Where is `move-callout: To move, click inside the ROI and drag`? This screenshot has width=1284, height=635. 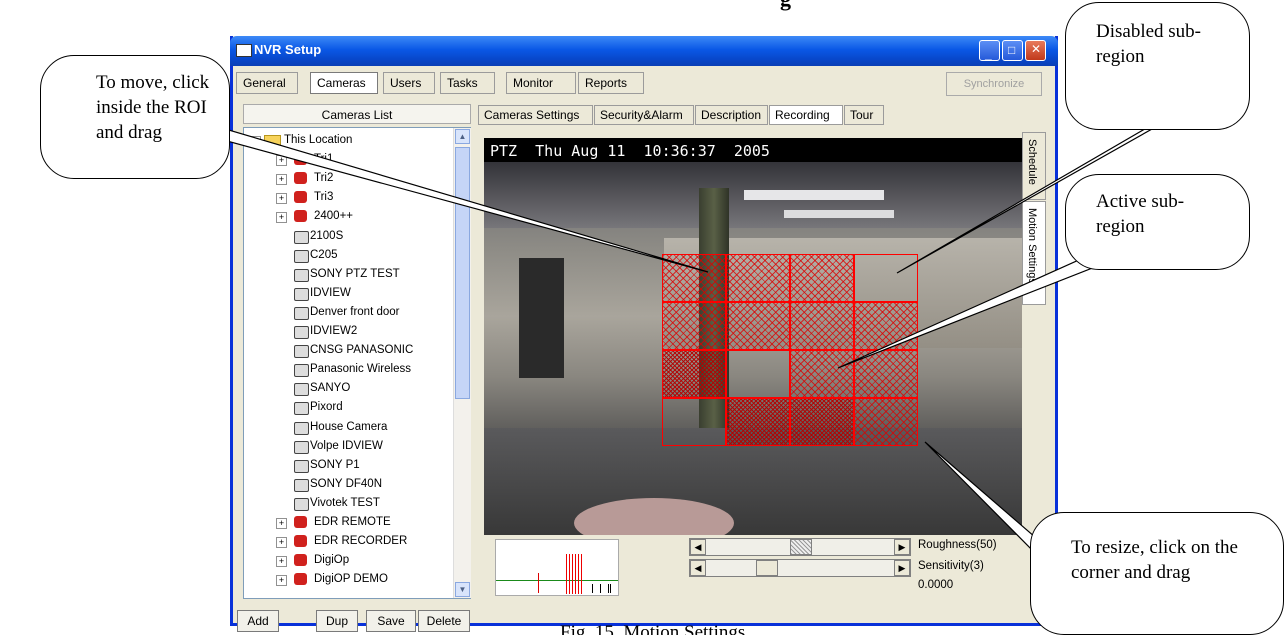
move-callout: To move, click inside the ROI and drag is located at coordinates (135, 117).